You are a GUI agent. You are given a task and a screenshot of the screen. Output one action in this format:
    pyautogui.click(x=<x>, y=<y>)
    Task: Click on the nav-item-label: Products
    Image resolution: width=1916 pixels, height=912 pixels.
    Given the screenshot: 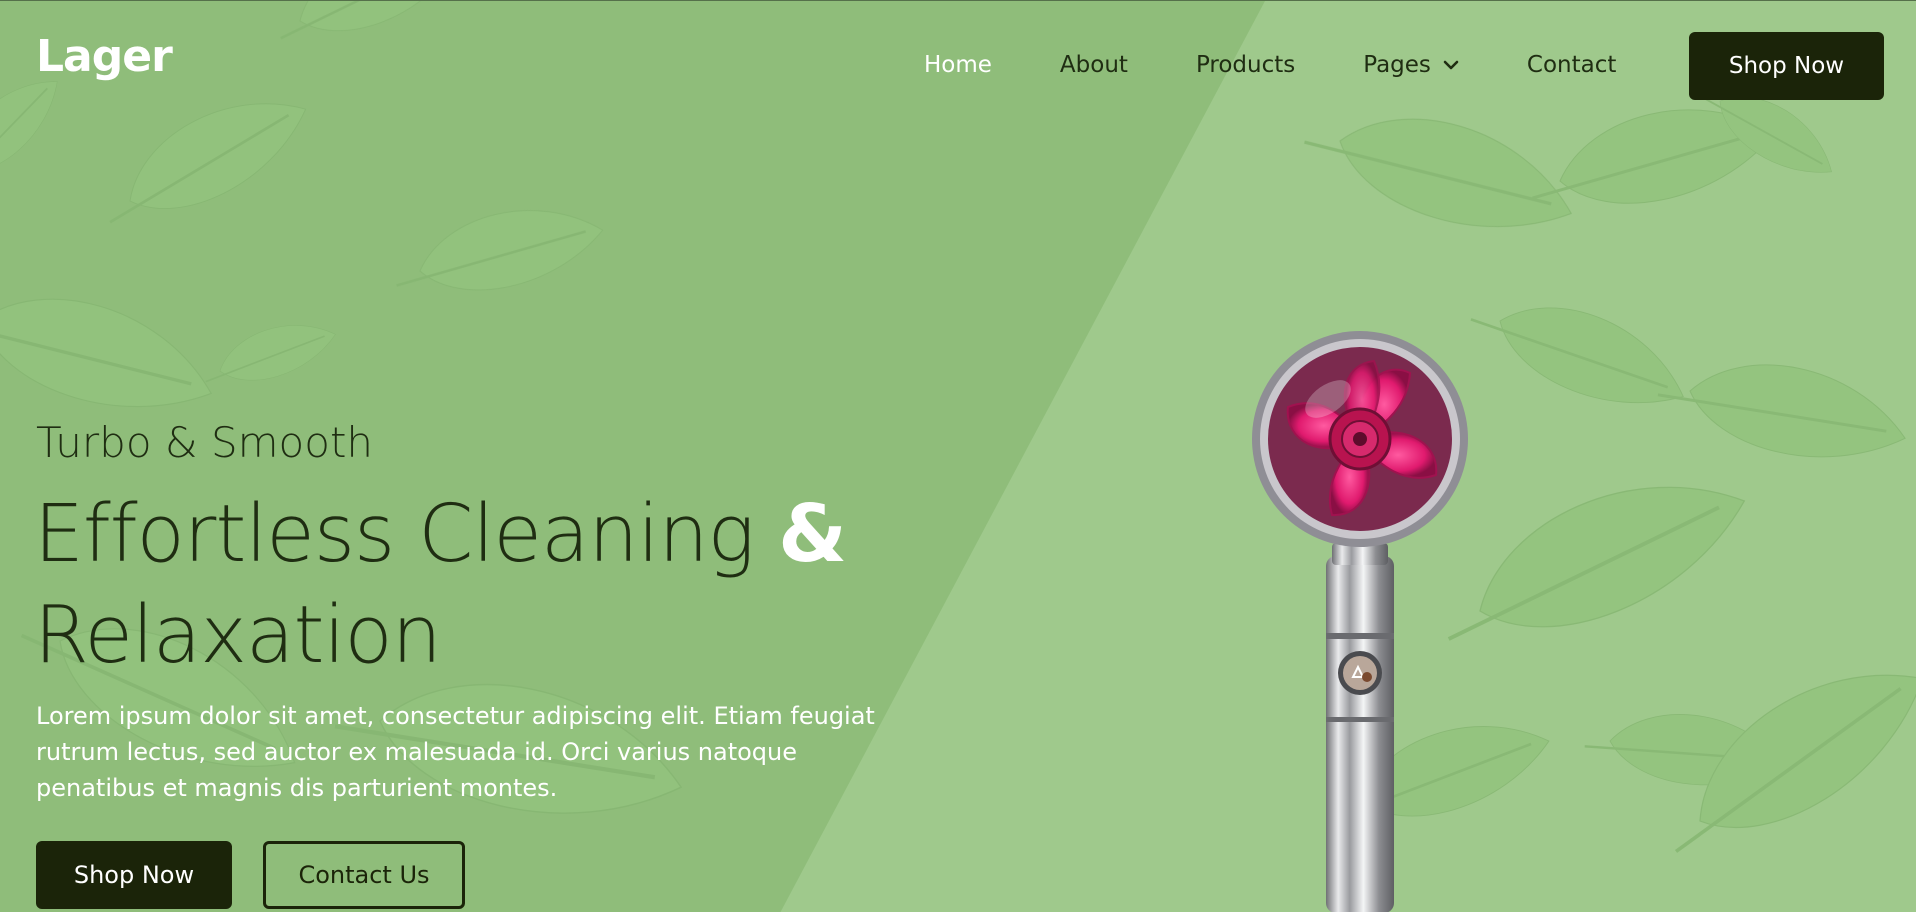 What is the action you would take?
    pyautogui.click(x=1245, y=65)
    